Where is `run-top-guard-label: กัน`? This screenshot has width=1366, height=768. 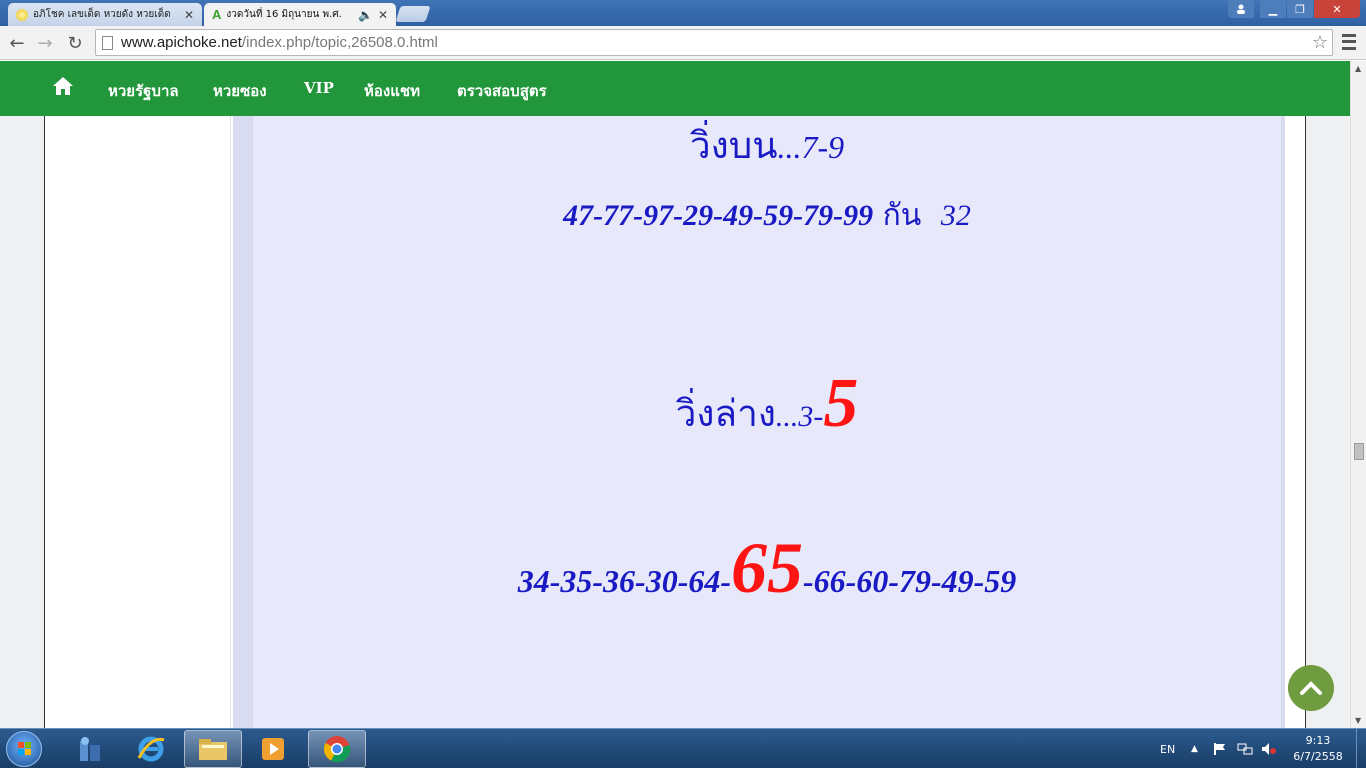 run-top-guard-label: กัน is located at coordinates (902, 215).